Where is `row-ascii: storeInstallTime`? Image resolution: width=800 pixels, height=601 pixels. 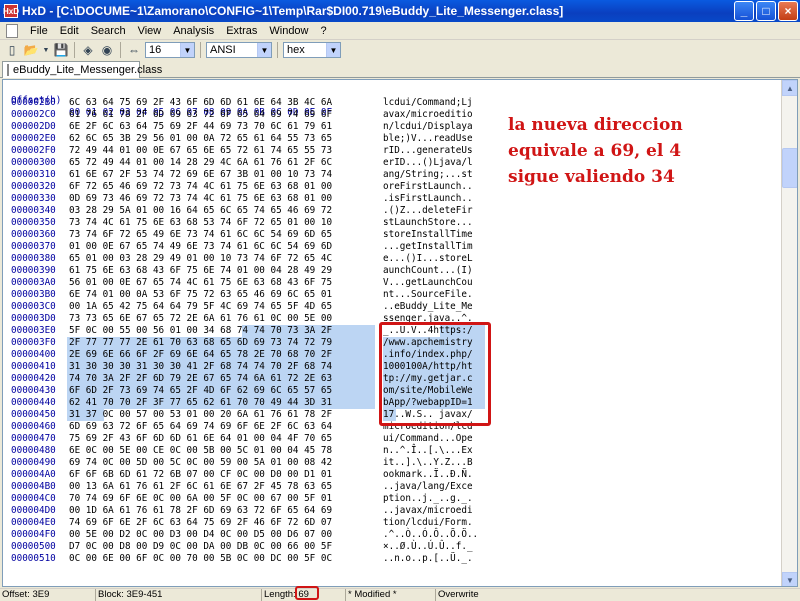 row-ascii: storeInstallTime is located at coordinates (428, 235).